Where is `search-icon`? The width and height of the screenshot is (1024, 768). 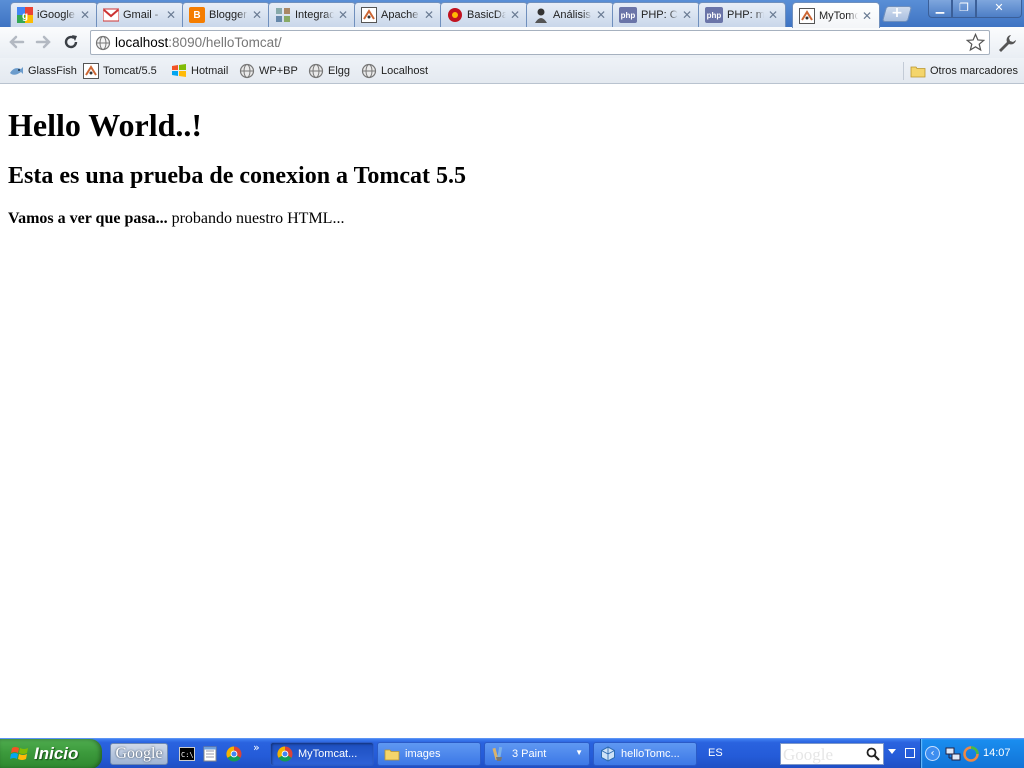
search-icon is located at coordinates (873, 754).